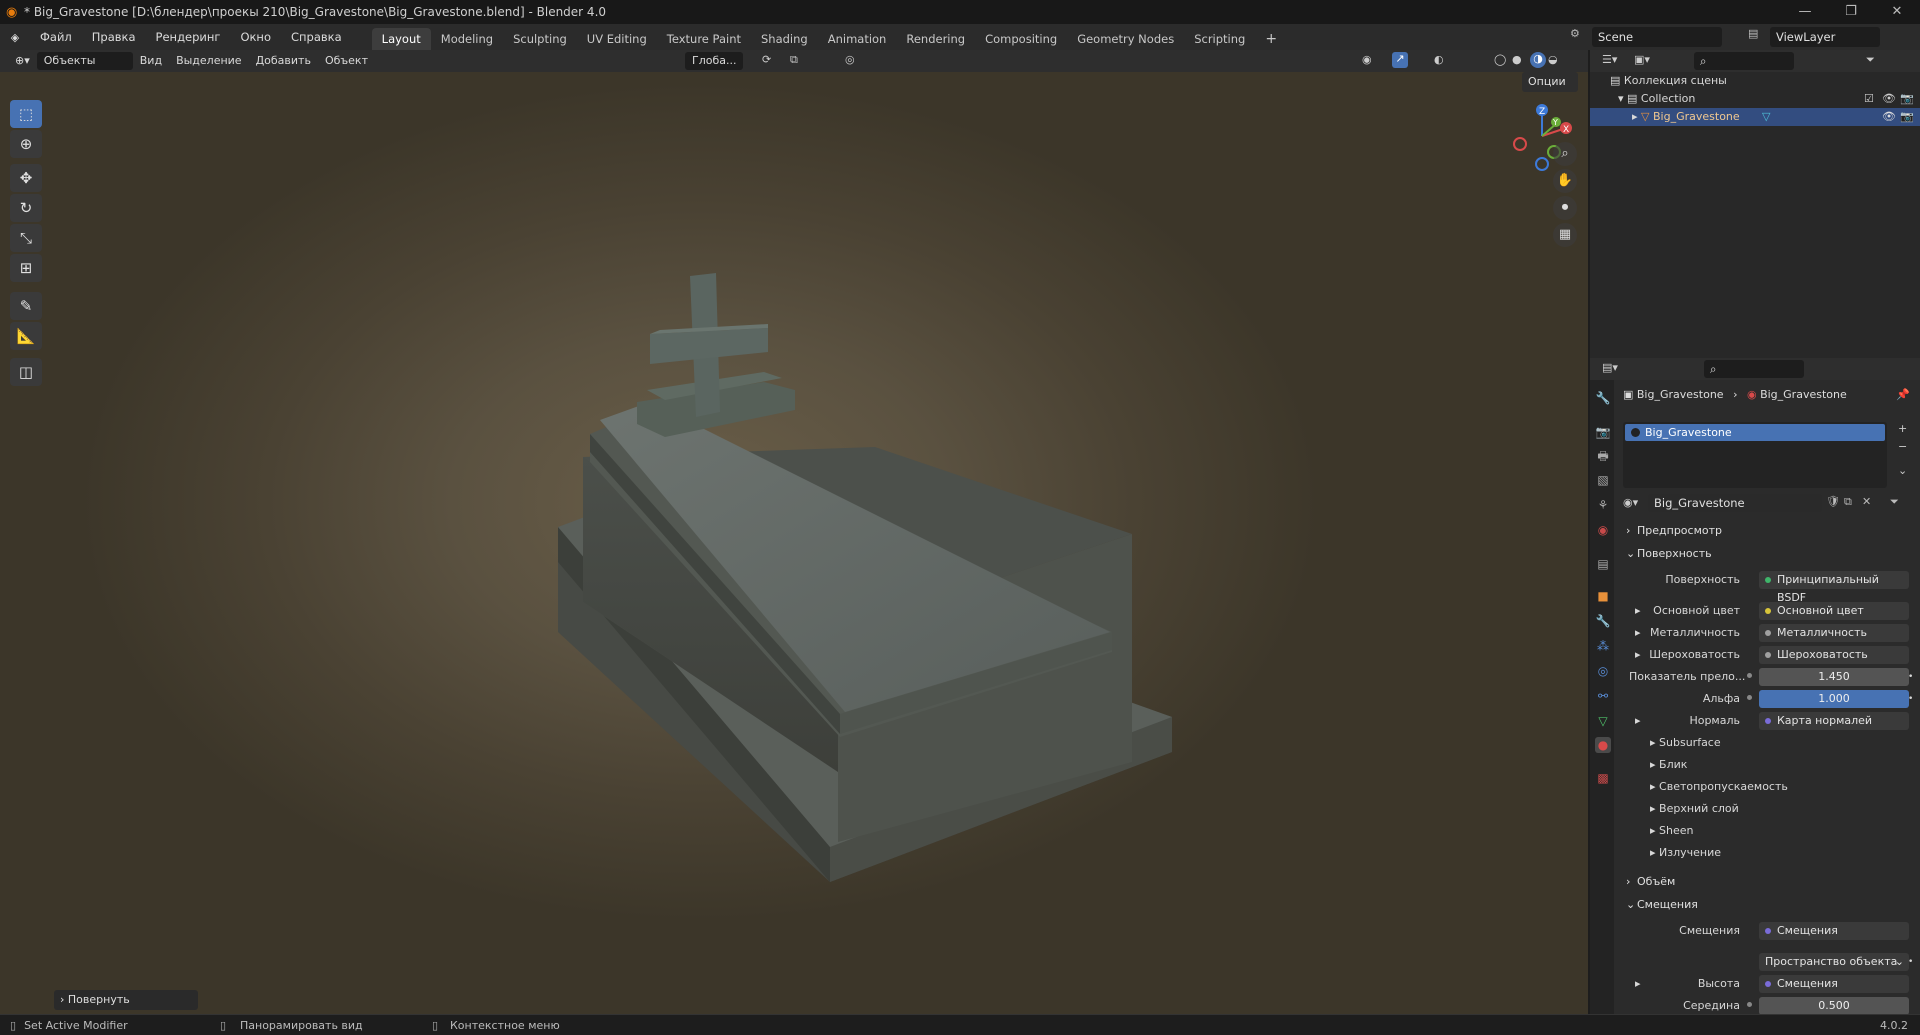 Image resolution: width=1920 pixels, height=1035 pixels. I want to click on material-browse-icon: ◉▾, so click(1630, 502).